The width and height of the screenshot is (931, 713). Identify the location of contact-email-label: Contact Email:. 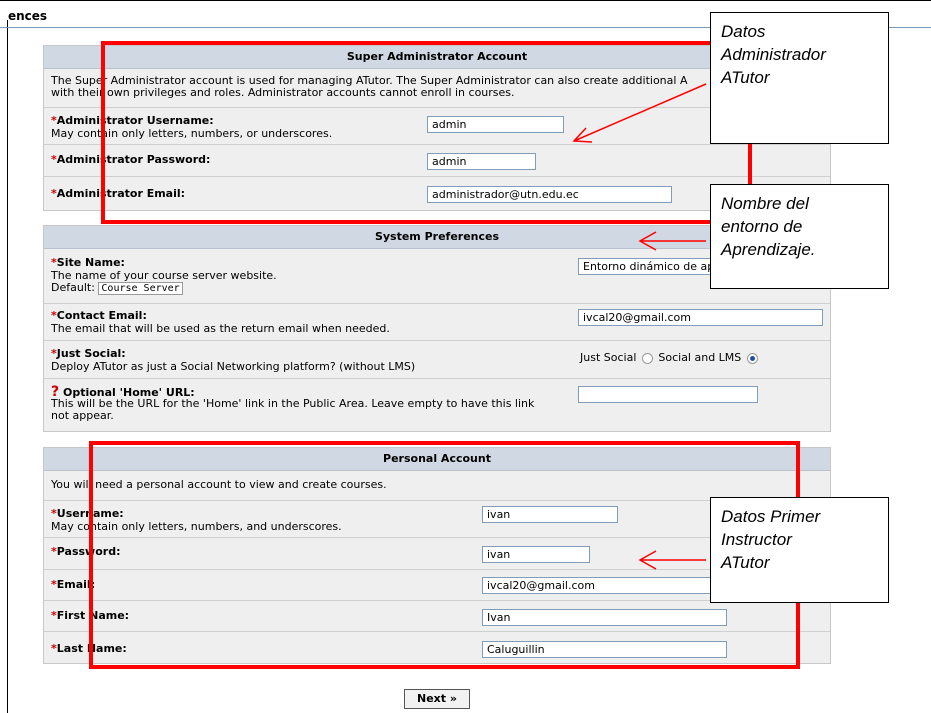
(101, 315).